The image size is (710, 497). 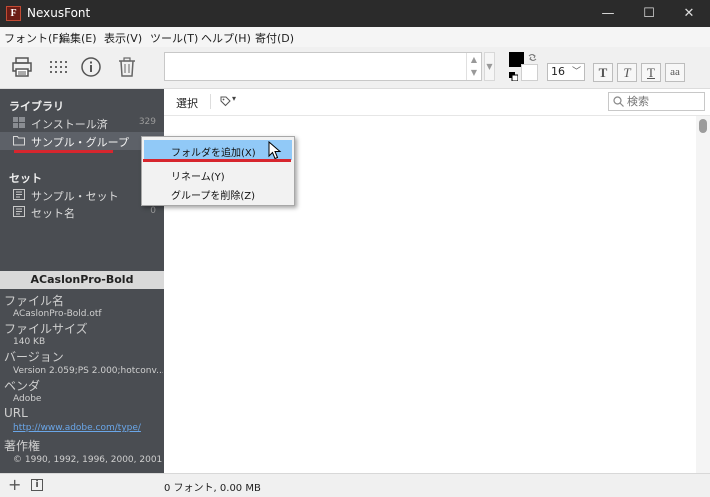 I want to click on toolbar-divider, so click(x=210, y=101).